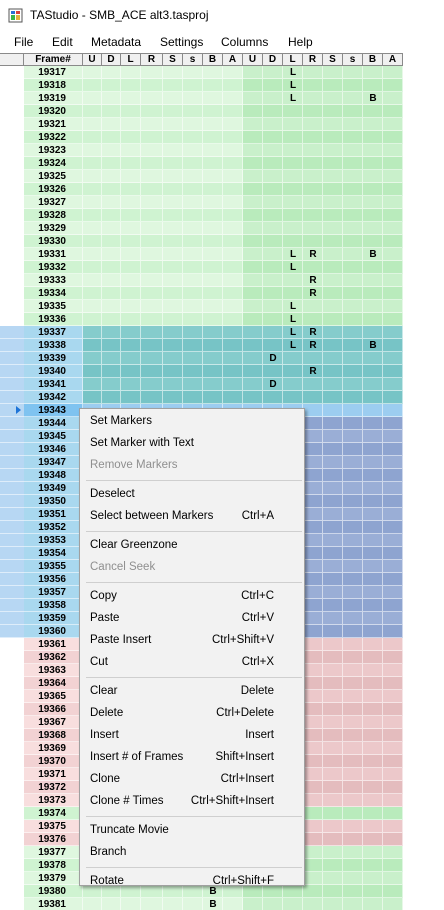 This screenshot has height=910, width=444. What do you see at coordinates (193, 59) in the screenshot?
I see `column-header-p1-s: s` at bounding box center [193, 59].